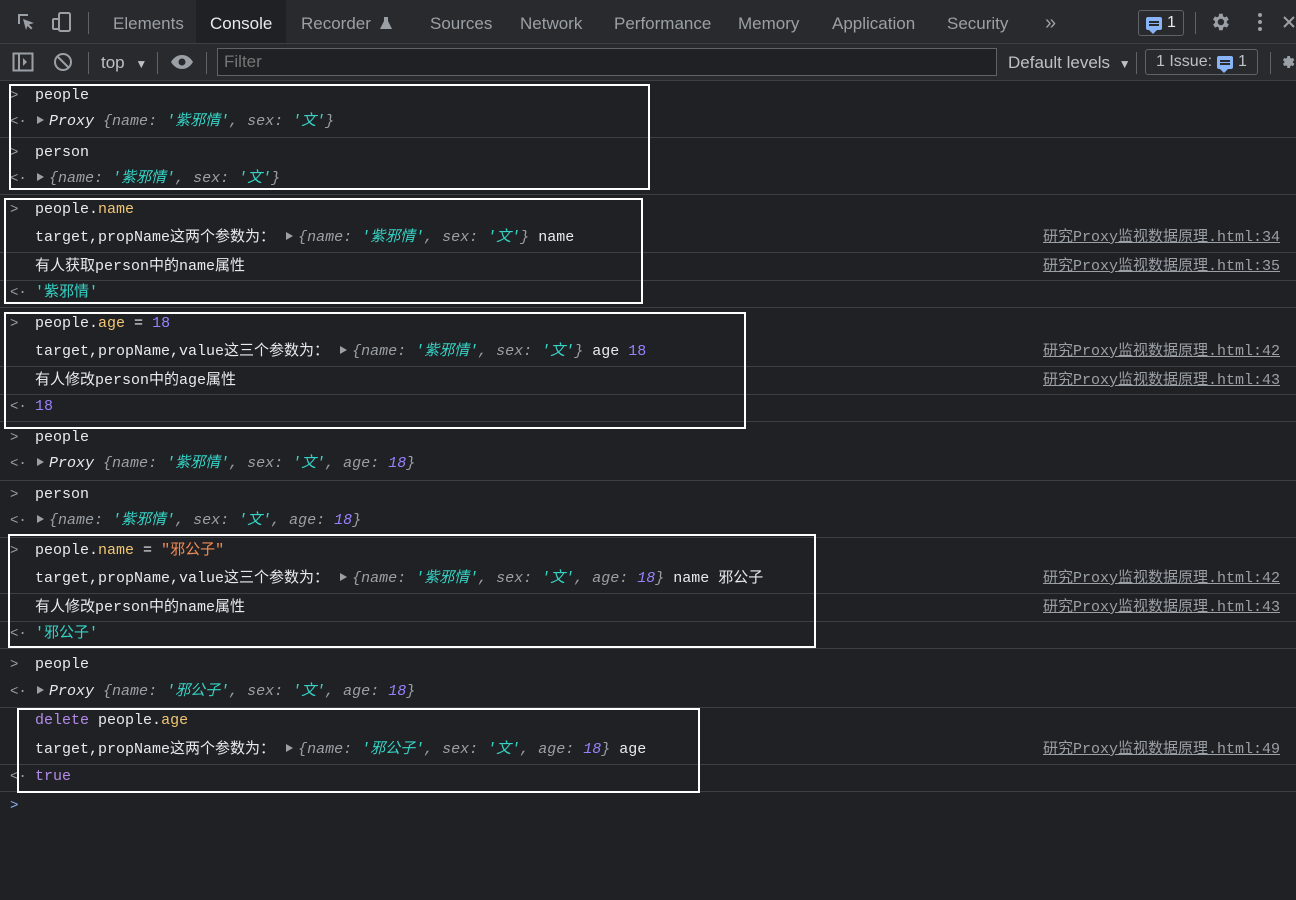 The height and width of the screenshot is (900, 1296). Describe the element at coordinates (44, 406) in the screenshot. I see `console-result: 18` at that location.